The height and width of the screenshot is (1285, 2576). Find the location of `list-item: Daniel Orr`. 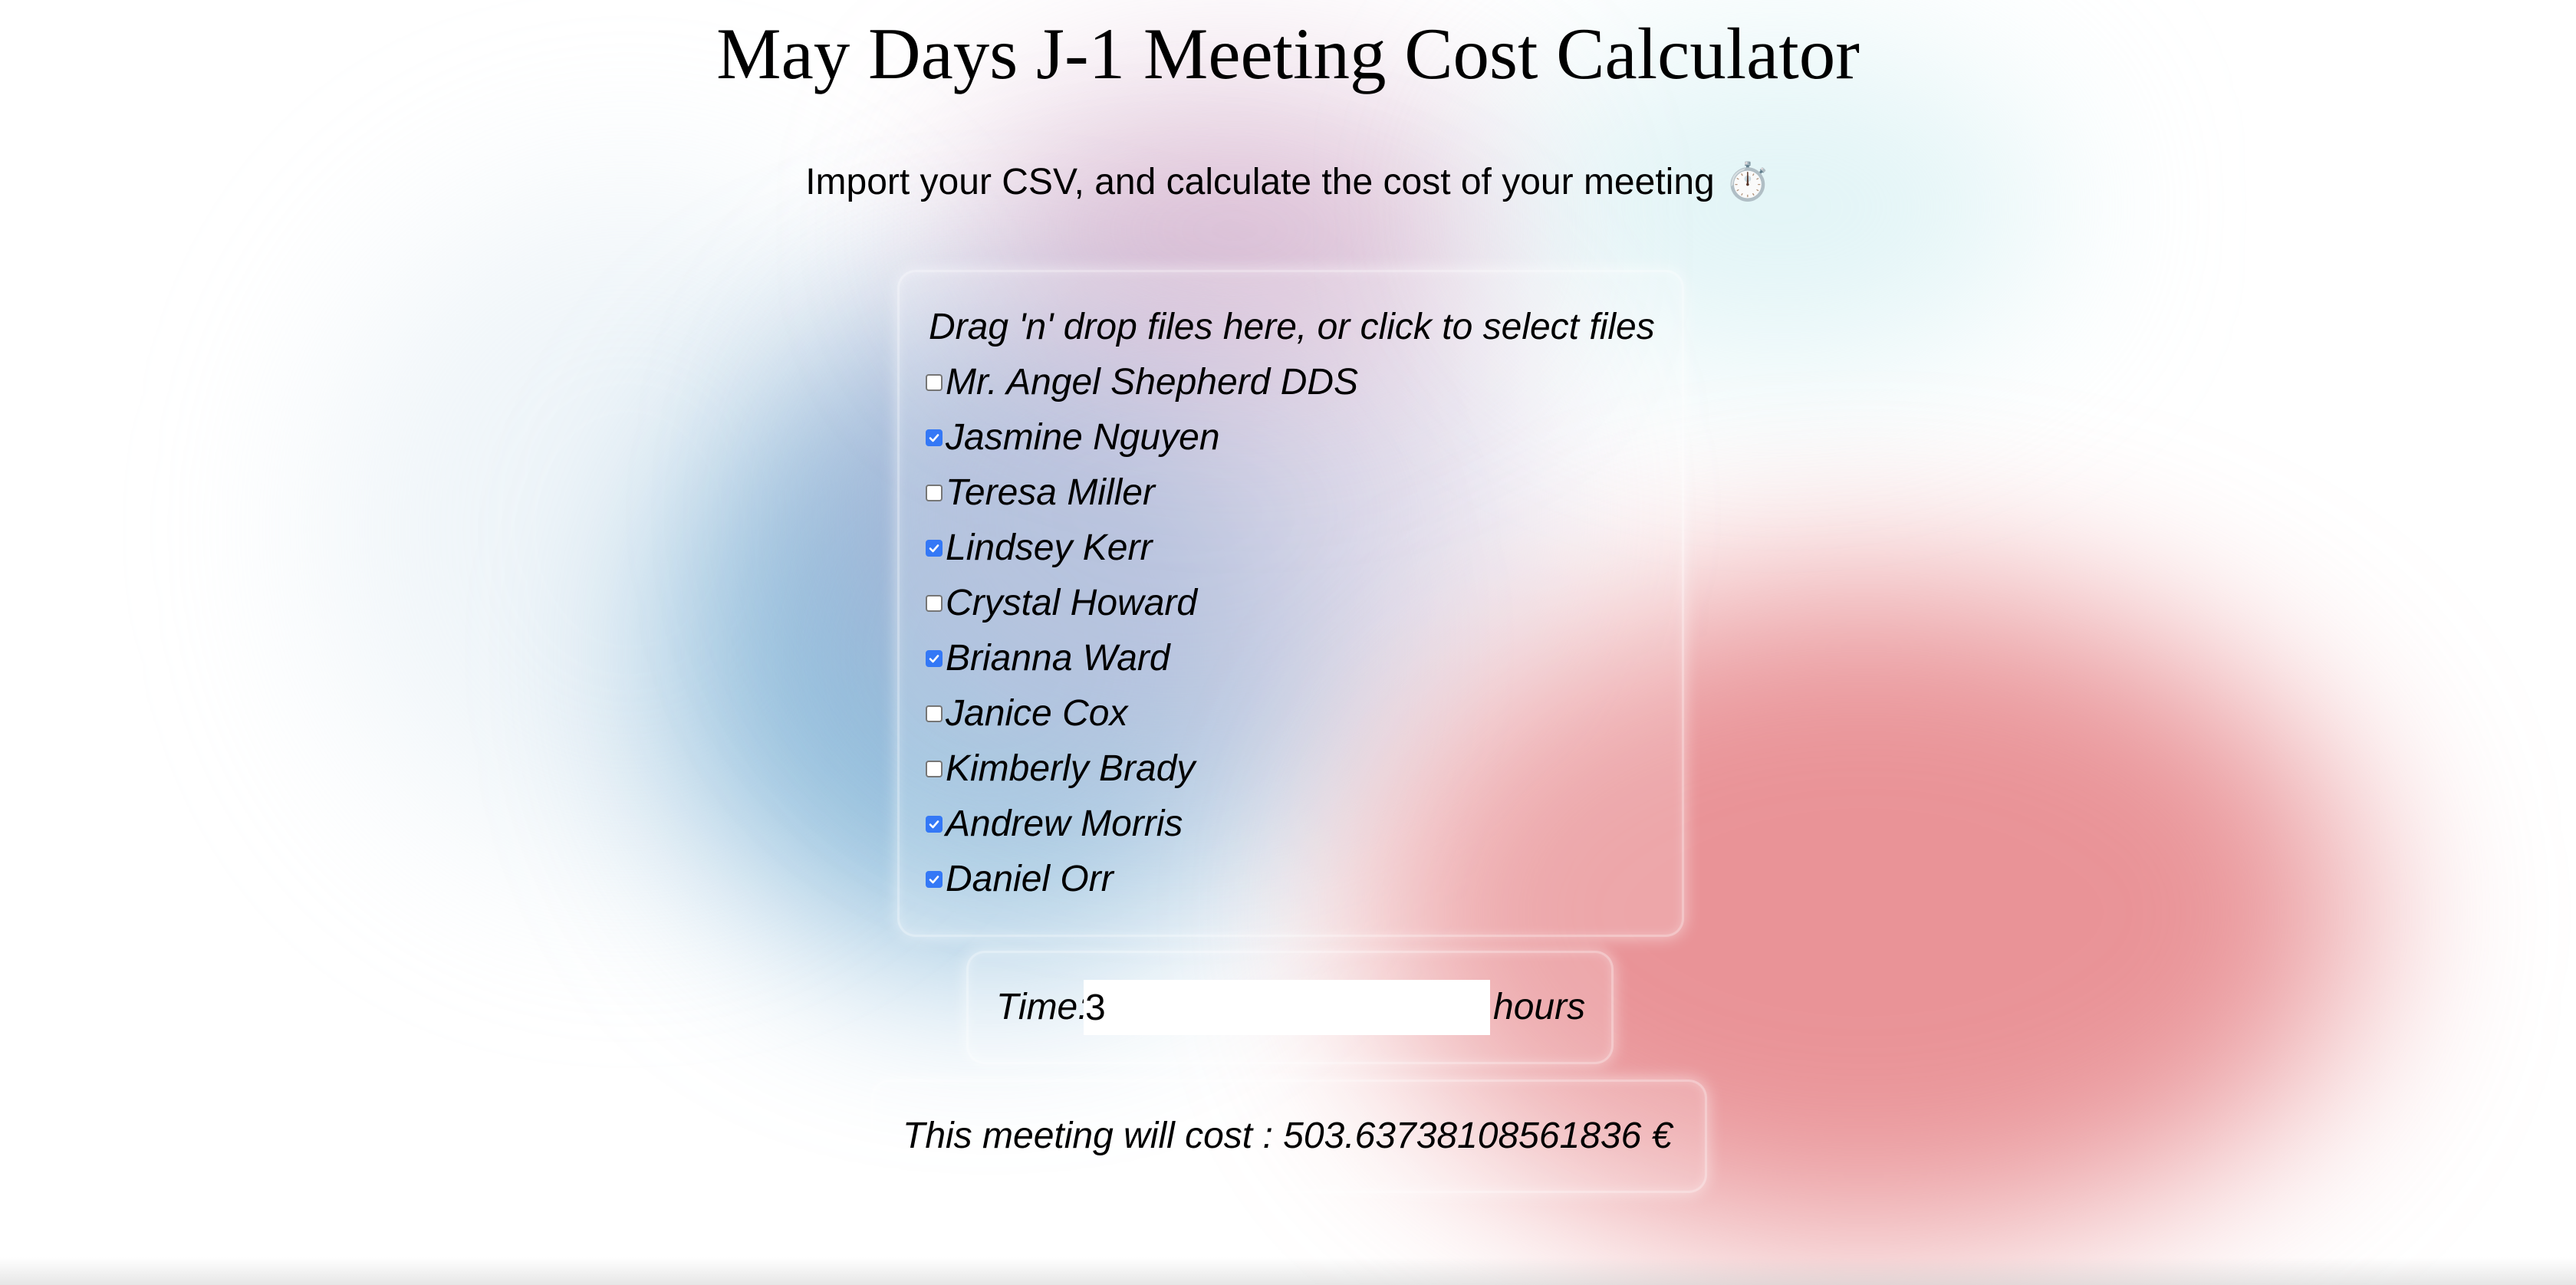

list-item: Daniel Orr is located at coordinates (1142, 879).